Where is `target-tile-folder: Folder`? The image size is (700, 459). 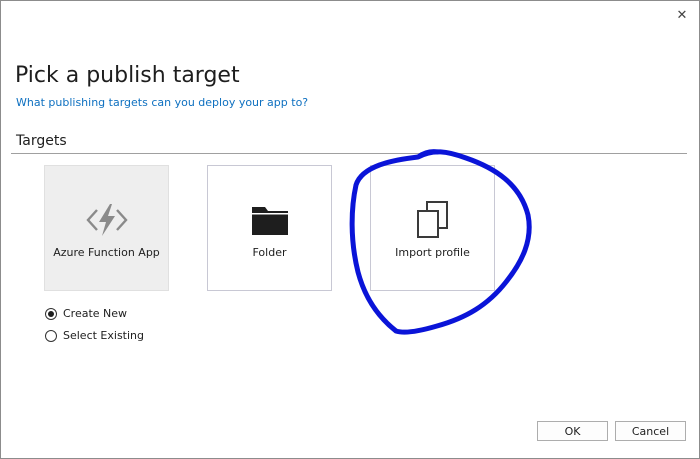
target-tile-folder: Folder is located at coordinates (269, 228).